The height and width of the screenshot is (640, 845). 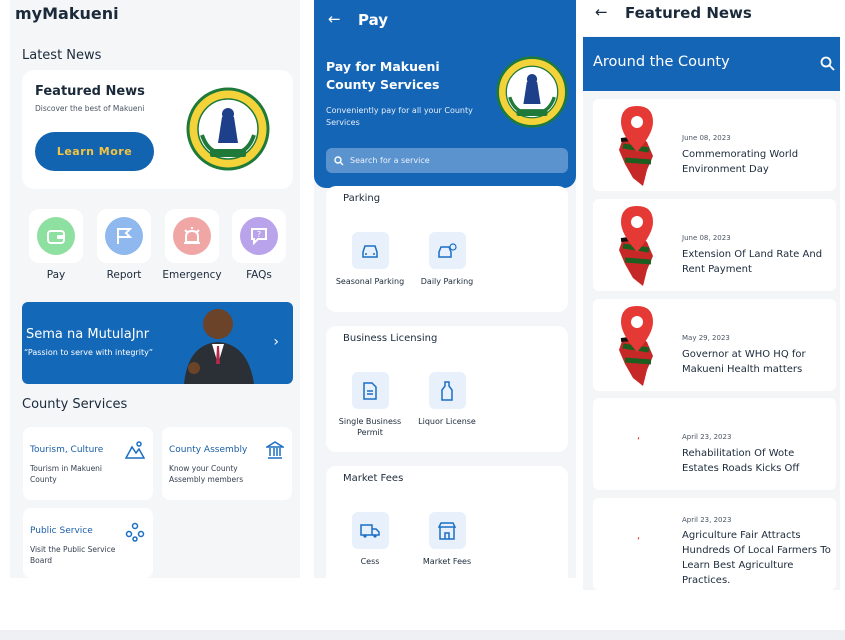 I want to click on service-search-input: Search for a service, so click(x=447, y=160).